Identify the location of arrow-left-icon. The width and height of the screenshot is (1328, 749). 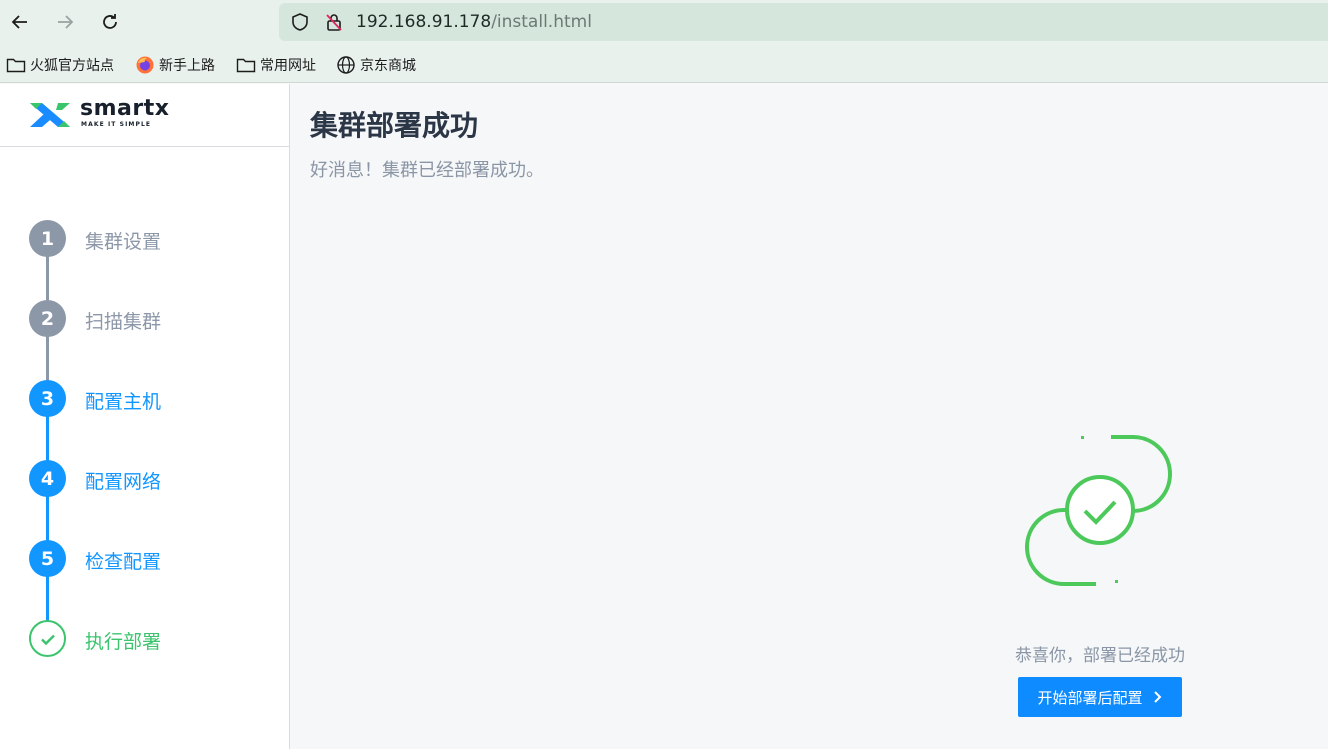
(19, 22).